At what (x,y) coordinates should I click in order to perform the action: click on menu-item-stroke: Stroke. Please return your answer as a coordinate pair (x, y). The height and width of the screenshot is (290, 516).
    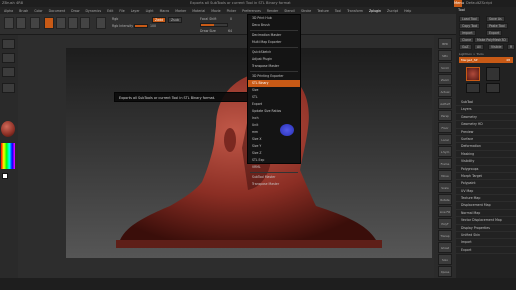
    Looking at the image, I should click on (306, 11).